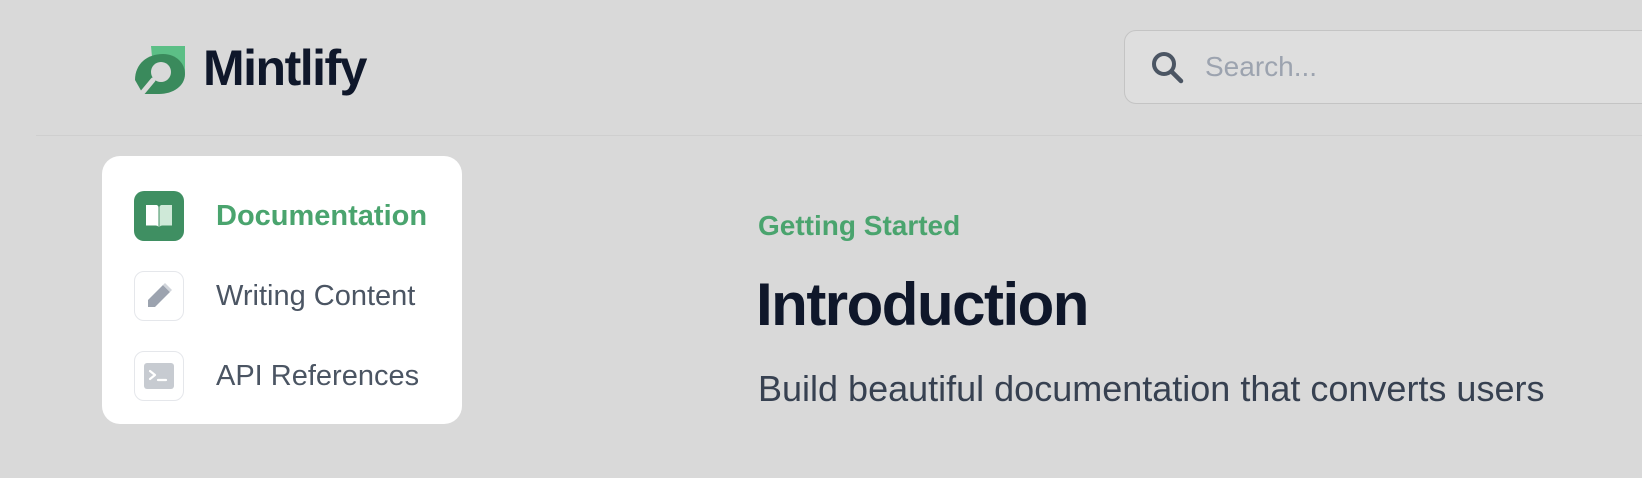 Image resolution: width=1642 pixels, height=478 pixels. What do you see at coordinates (316, 295) in the screenshot?
I see `nav-item-label: Writing Content` at bounding box center [316, 295].